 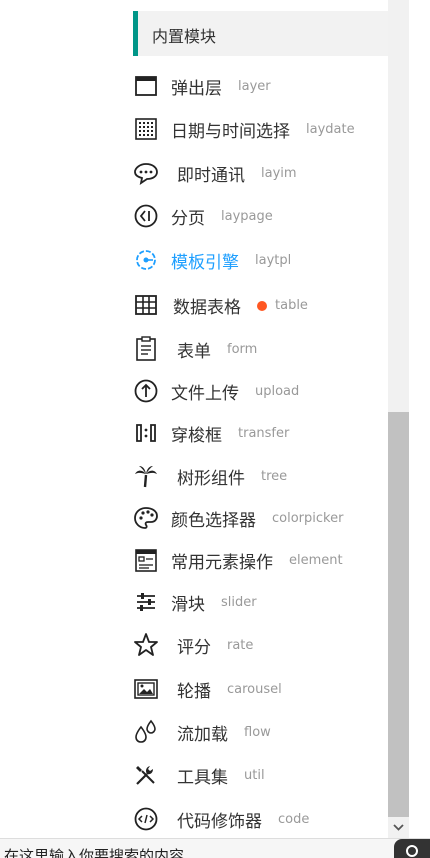 I want to click on nav-item-laypage: 分页 laypage, so click(x=258, y=215).